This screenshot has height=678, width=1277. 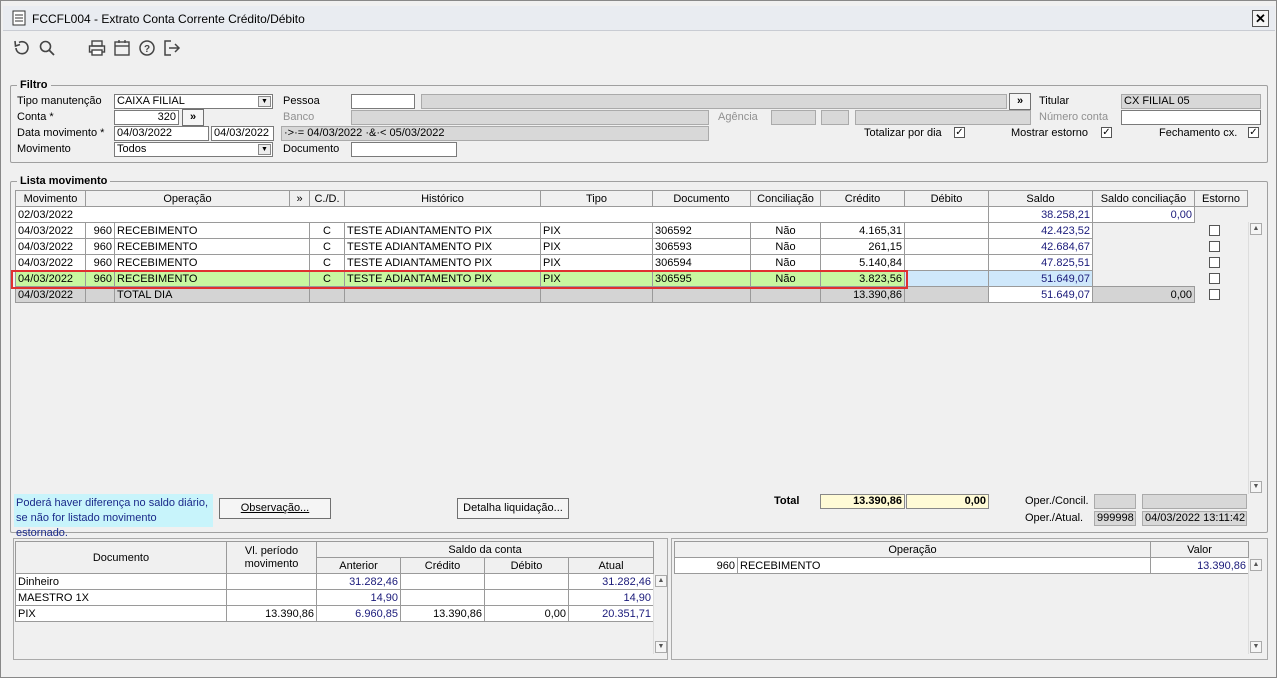 What do you see at coordinates (21, 48) in the screenshot?
I see `undo-icon` at bounding box center [21, 48].